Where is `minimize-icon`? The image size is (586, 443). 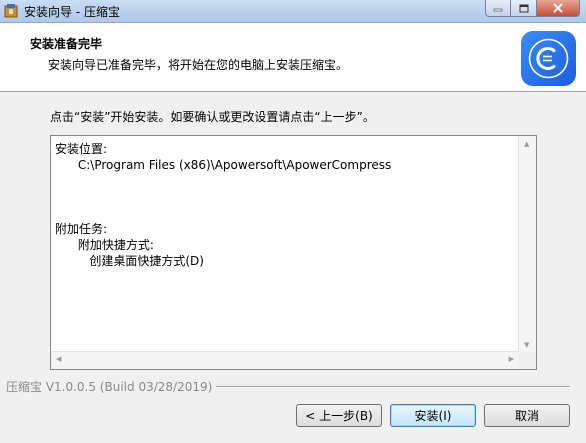
minimize-icon is located at coordinates (498, 10).